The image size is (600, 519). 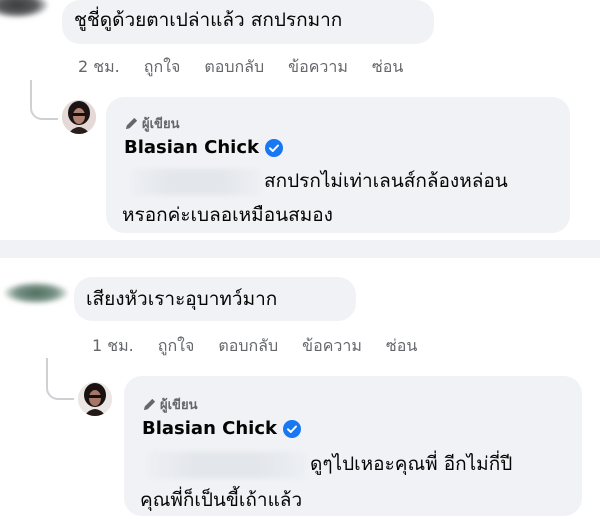 What do you see at coordinates (221, 500) in the screenshot?
I see `reply-text-line-2: คุณพี่ก็เป็นขี้เถ้าแล้ว` at bounding box center [221, 500].